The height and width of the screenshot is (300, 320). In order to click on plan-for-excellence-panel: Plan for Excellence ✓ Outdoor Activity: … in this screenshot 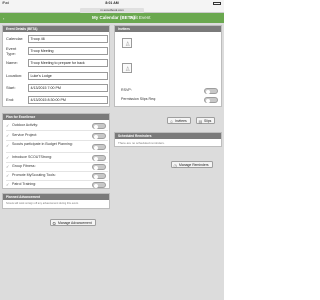, I will do `click(56, 151)`.